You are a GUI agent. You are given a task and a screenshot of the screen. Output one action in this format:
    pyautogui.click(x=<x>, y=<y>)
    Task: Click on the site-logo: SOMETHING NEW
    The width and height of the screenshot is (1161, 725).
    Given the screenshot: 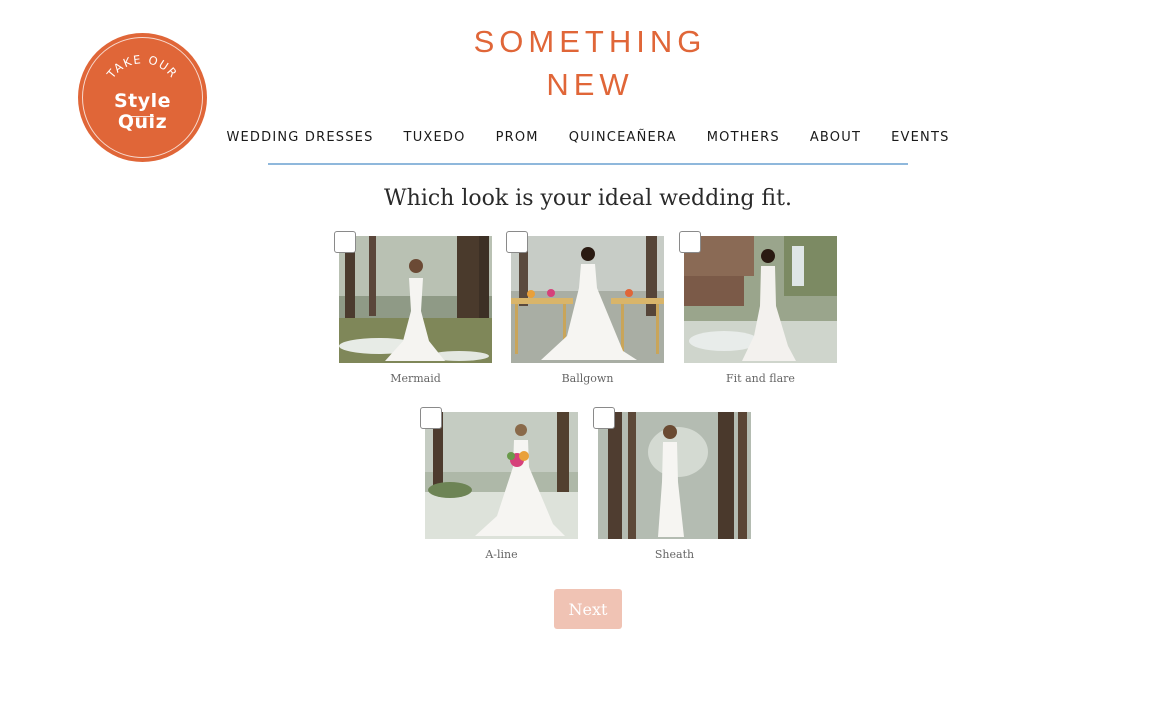 What is the action you would take?
    pyautogui.click(x=590, y=63)
    